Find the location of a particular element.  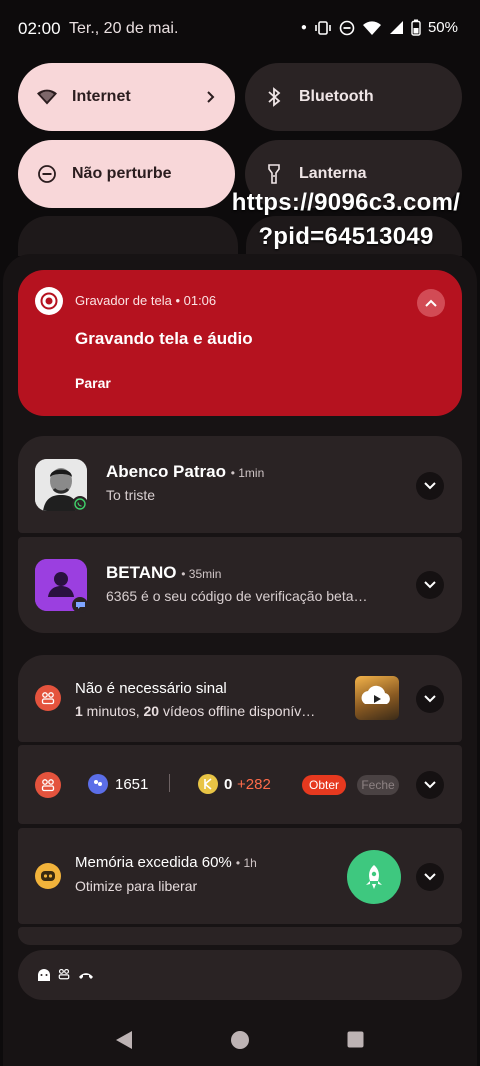

timestamp: • 1min is located at coordinates (247, 473).